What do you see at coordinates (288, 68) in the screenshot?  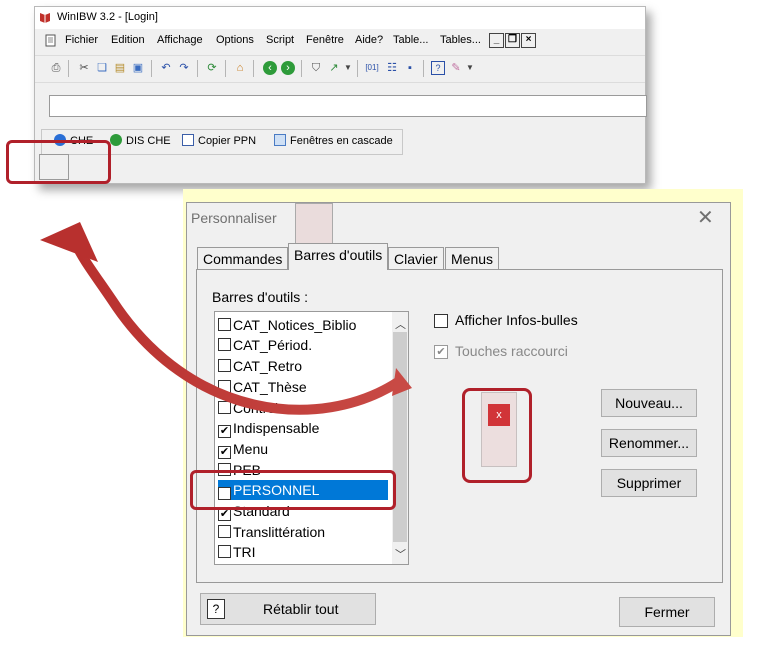 I see `forward-icon: ›` at bounding box center [288, 68].